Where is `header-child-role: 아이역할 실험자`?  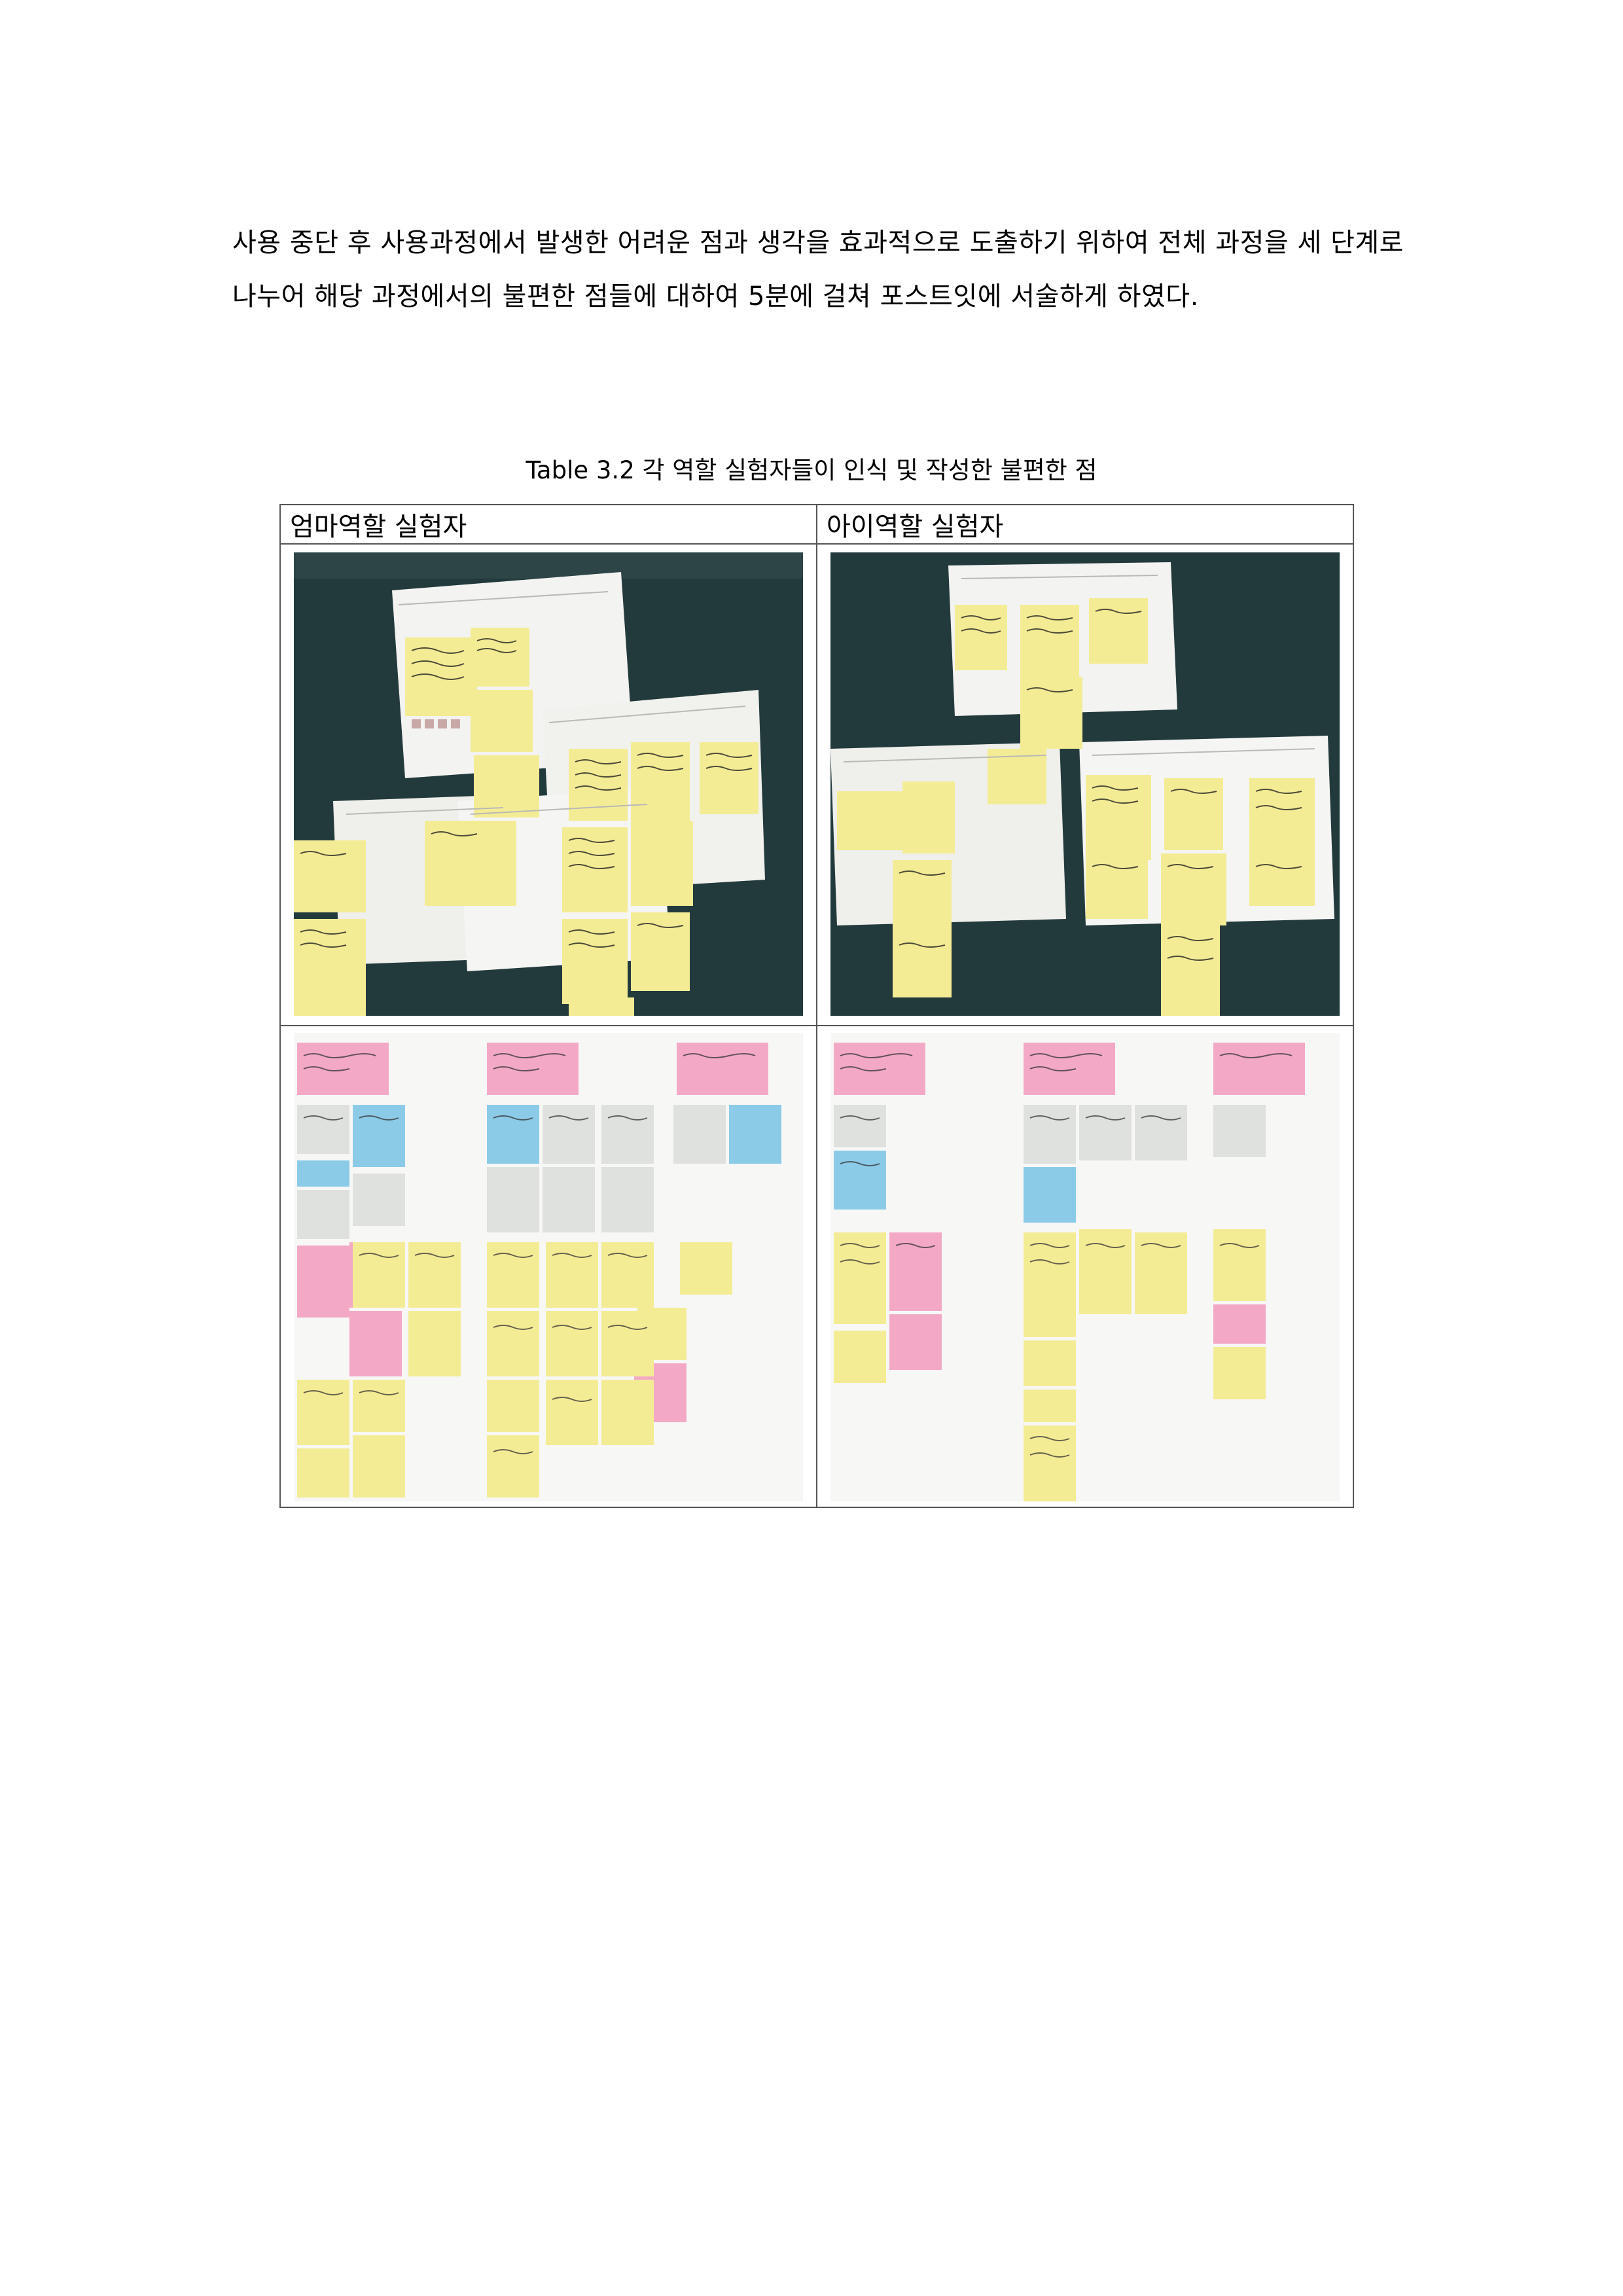 header-child-role: 아이역할 실험자 is located at coordinates (1085, 524).